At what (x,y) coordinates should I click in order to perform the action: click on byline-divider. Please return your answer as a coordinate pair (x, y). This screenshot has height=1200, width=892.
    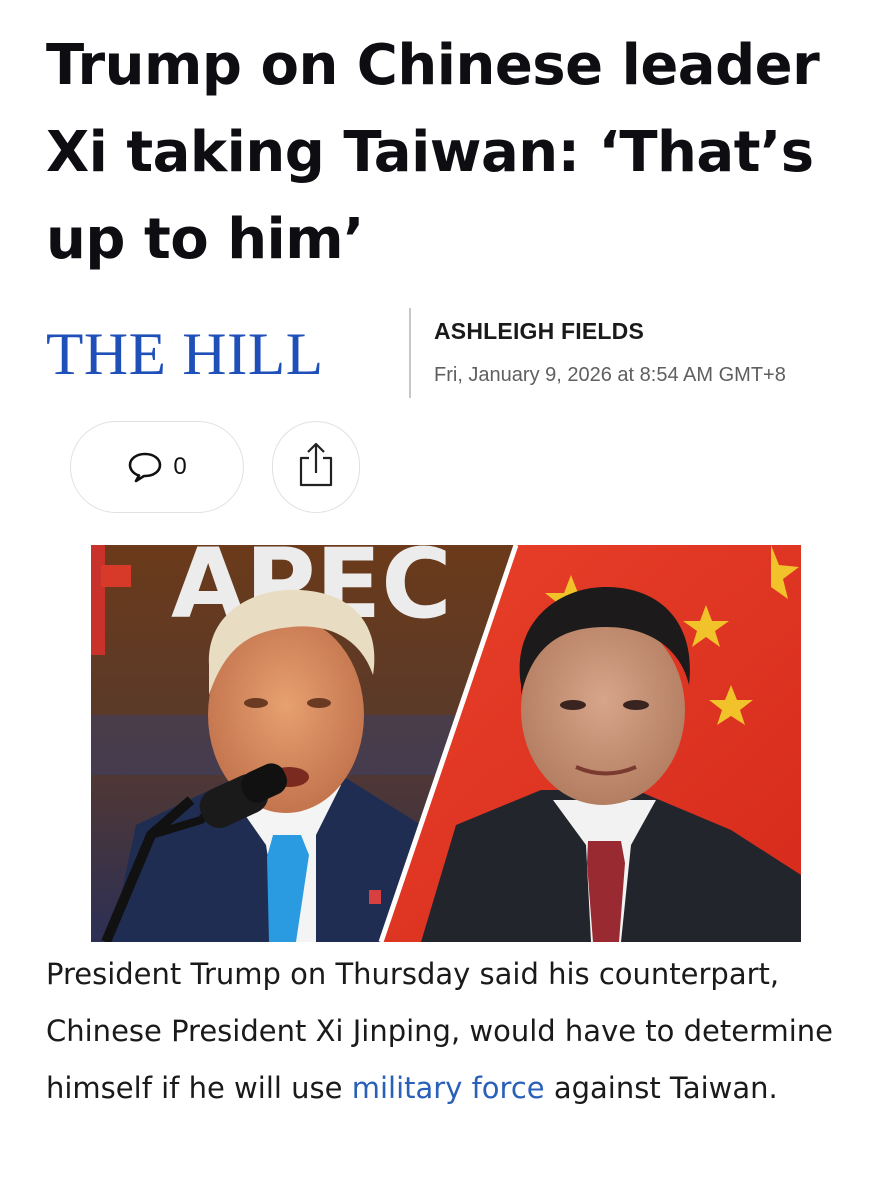
    Looking at the image, I should click on (410, 353).